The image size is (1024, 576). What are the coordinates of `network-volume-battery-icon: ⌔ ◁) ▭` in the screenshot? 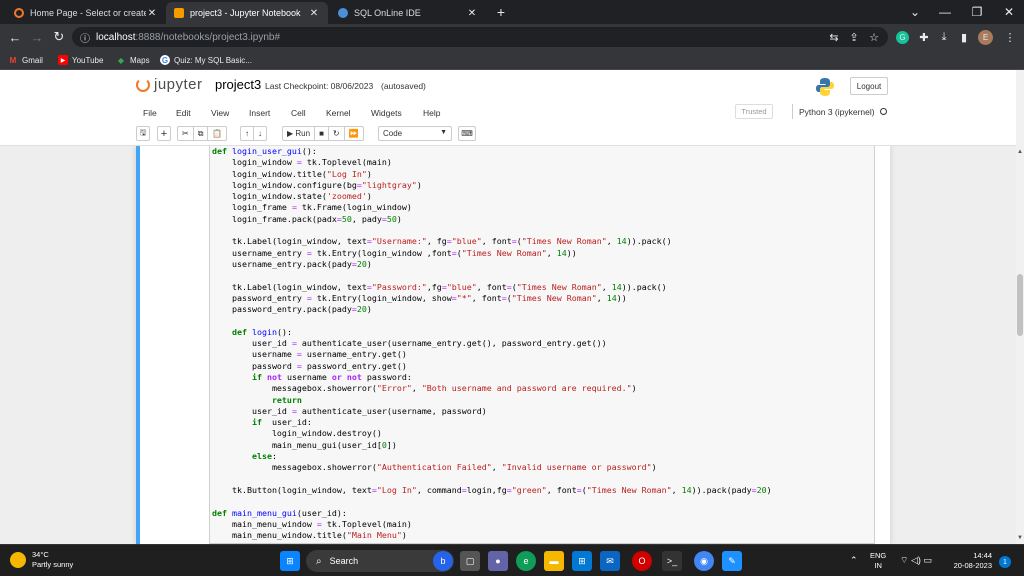 It's located at (916, 560).